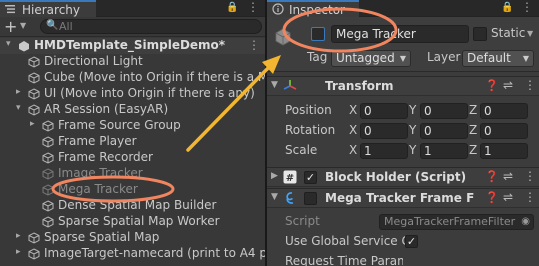 This screenshot has width=539, height=266. I want to click on hierarchy-item: Frame Player, so click(132, 142).